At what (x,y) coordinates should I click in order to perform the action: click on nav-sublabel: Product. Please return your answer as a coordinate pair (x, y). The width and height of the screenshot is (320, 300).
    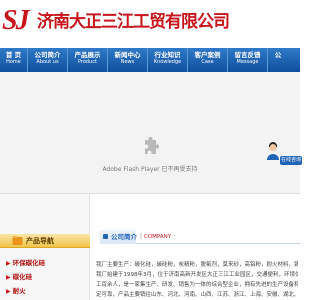
    Looking at the image, I should click on (87, 62).